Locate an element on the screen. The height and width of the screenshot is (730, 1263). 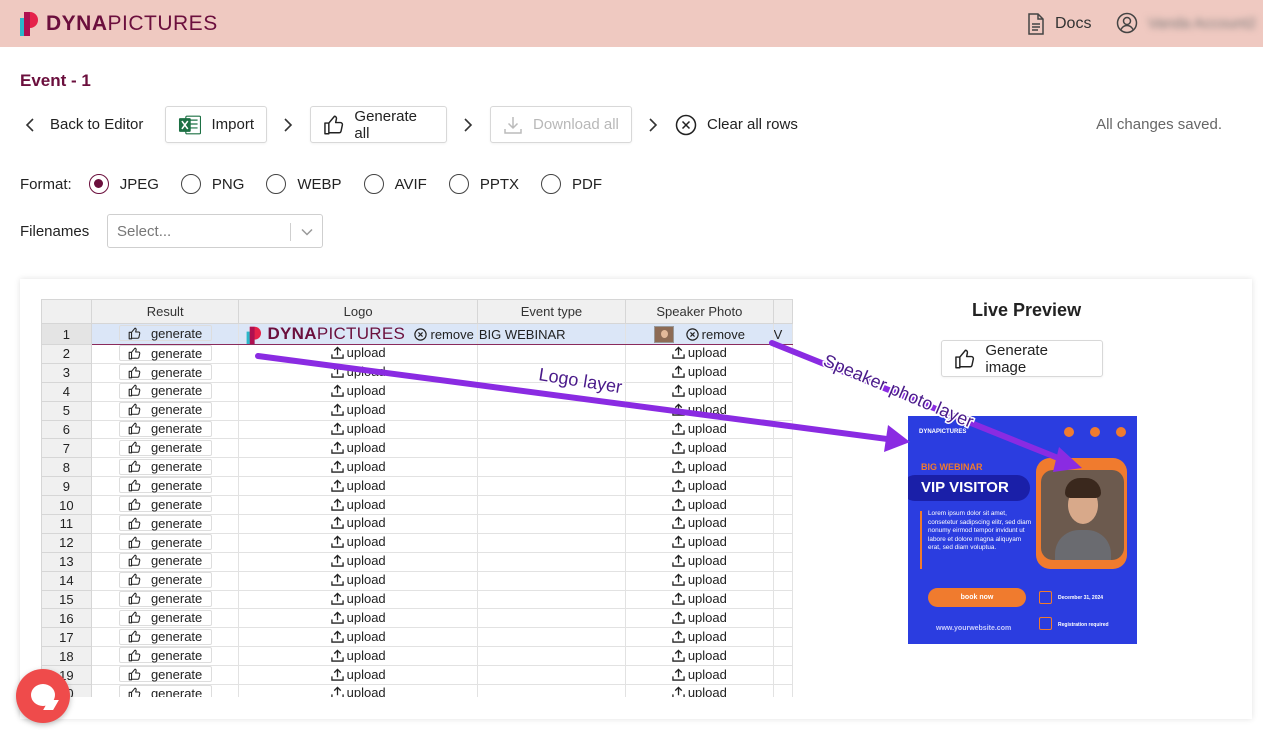
table-row: 18 generate upload upload is located at coordinates (417, 656).